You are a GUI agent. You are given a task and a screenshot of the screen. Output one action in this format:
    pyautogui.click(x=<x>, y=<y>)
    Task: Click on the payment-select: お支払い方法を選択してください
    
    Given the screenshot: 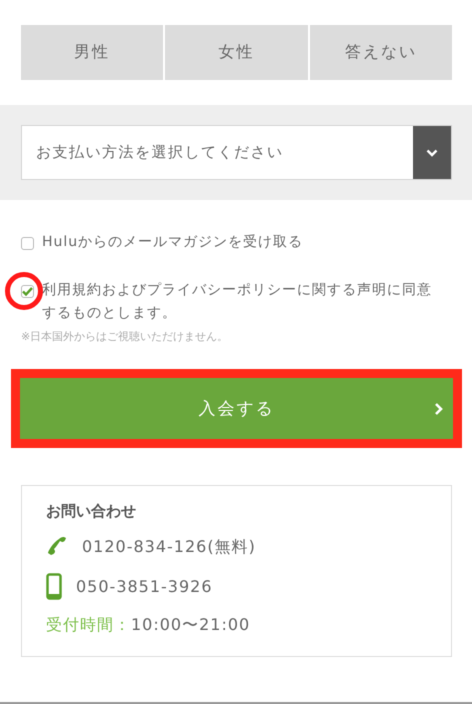 What is the action you would take?
    pyautogui.click(x=236, y=152)
    